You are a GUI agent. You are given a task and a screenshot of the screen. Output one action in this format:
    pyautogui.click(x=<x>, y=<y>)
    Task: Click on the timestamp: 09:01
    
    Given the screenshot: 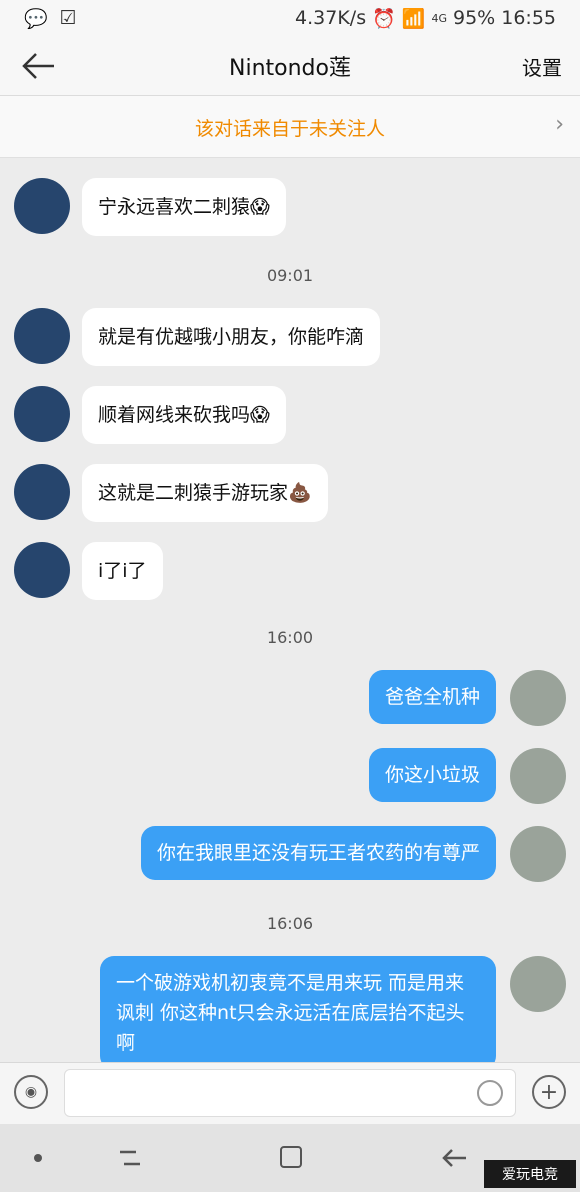 What is the action you would take?
    pyautogui.click(x=290, y=275)
    